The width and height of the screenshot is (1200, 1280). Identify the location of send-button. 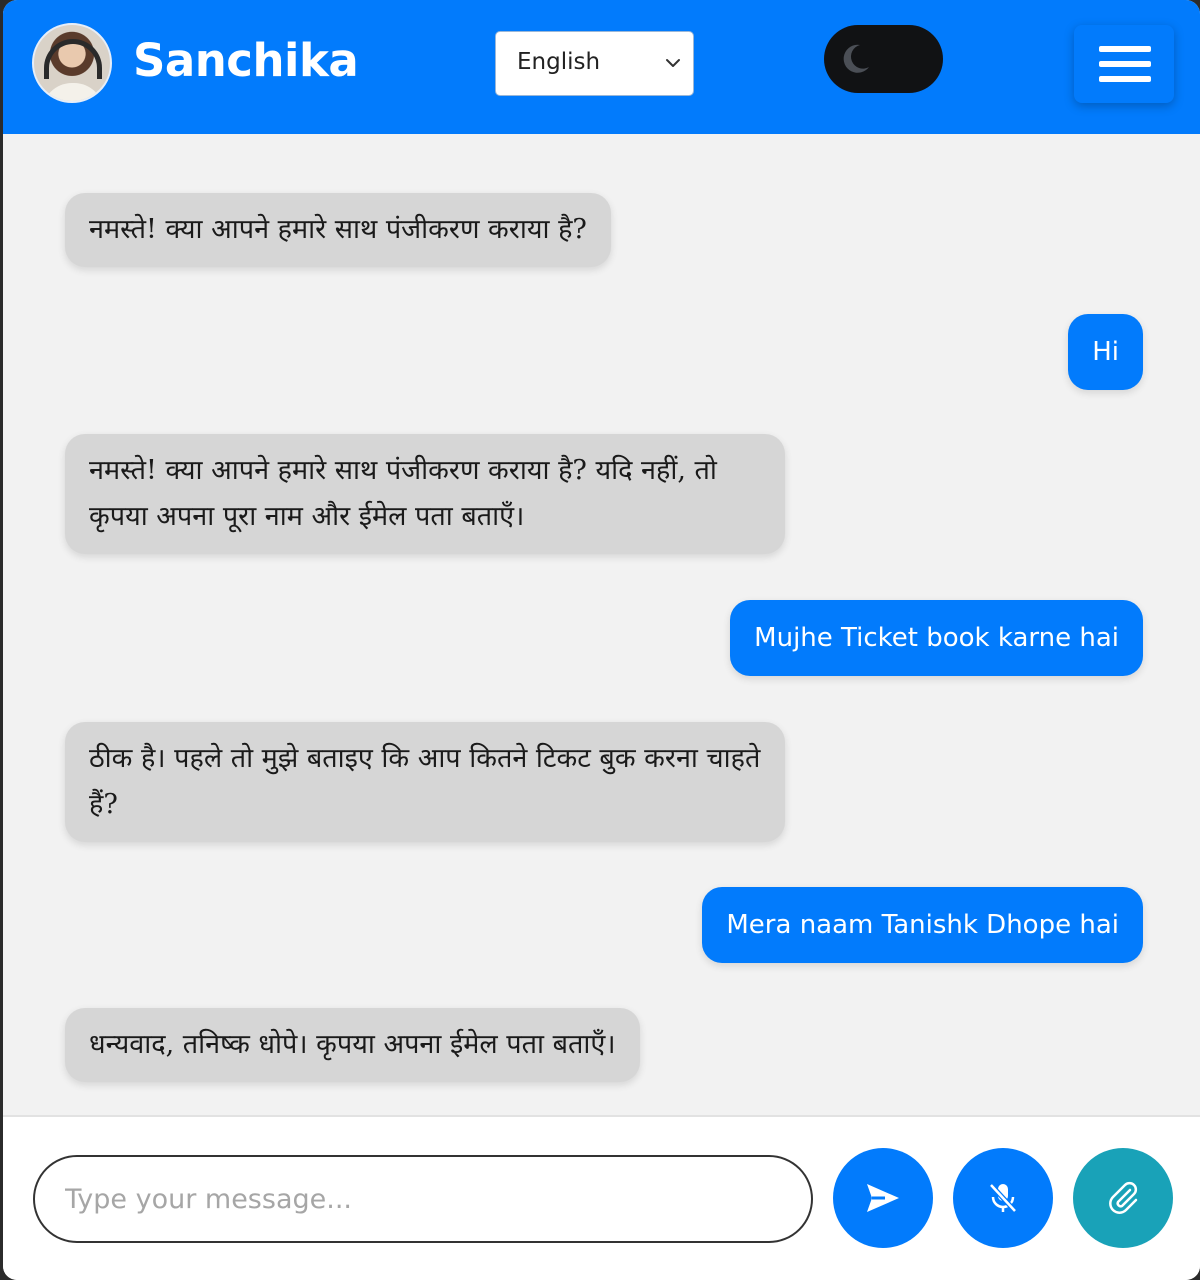
(883, 1198).